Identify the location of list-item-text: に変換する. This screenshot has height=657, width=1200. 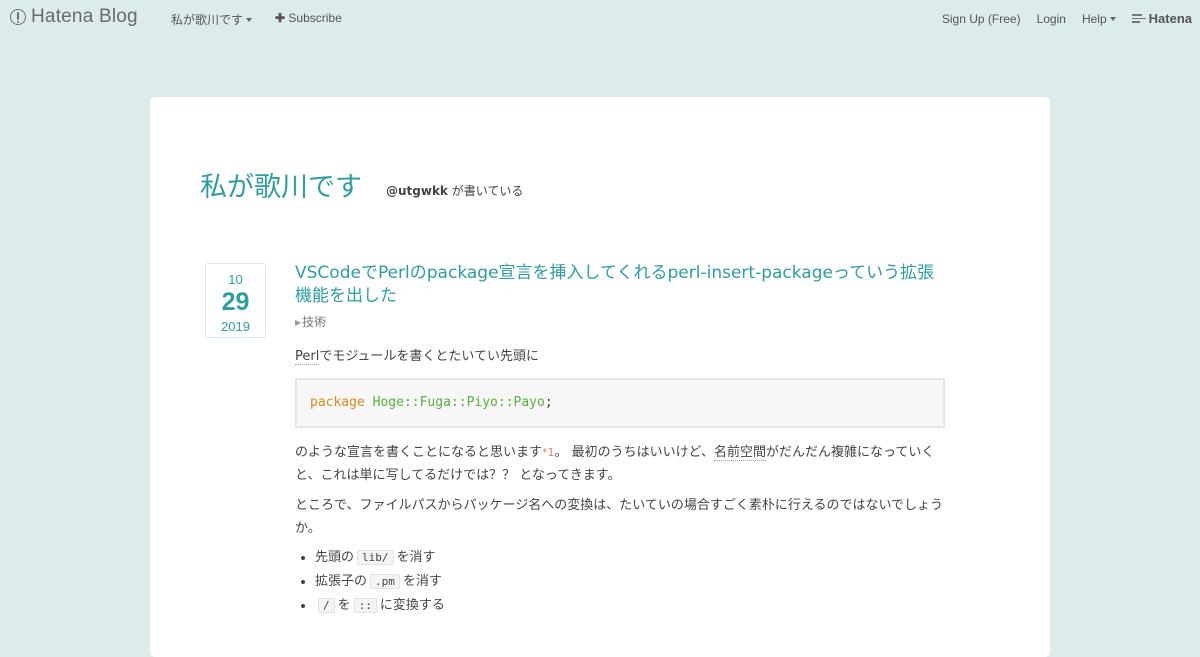
(412, 605).